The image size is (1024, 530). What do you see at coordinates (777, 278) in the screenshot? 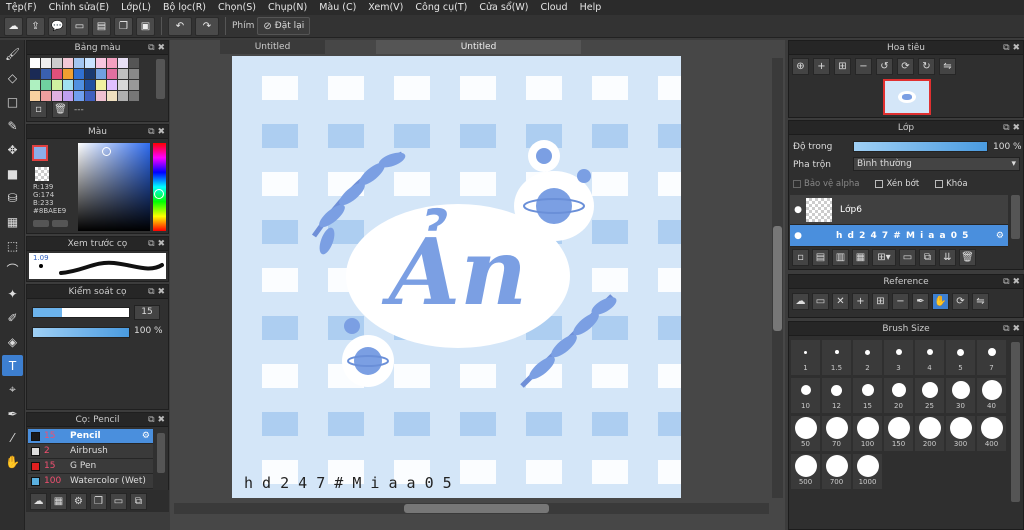
I see `canvas-vertical-thumb` at bounding box center [777, 278].